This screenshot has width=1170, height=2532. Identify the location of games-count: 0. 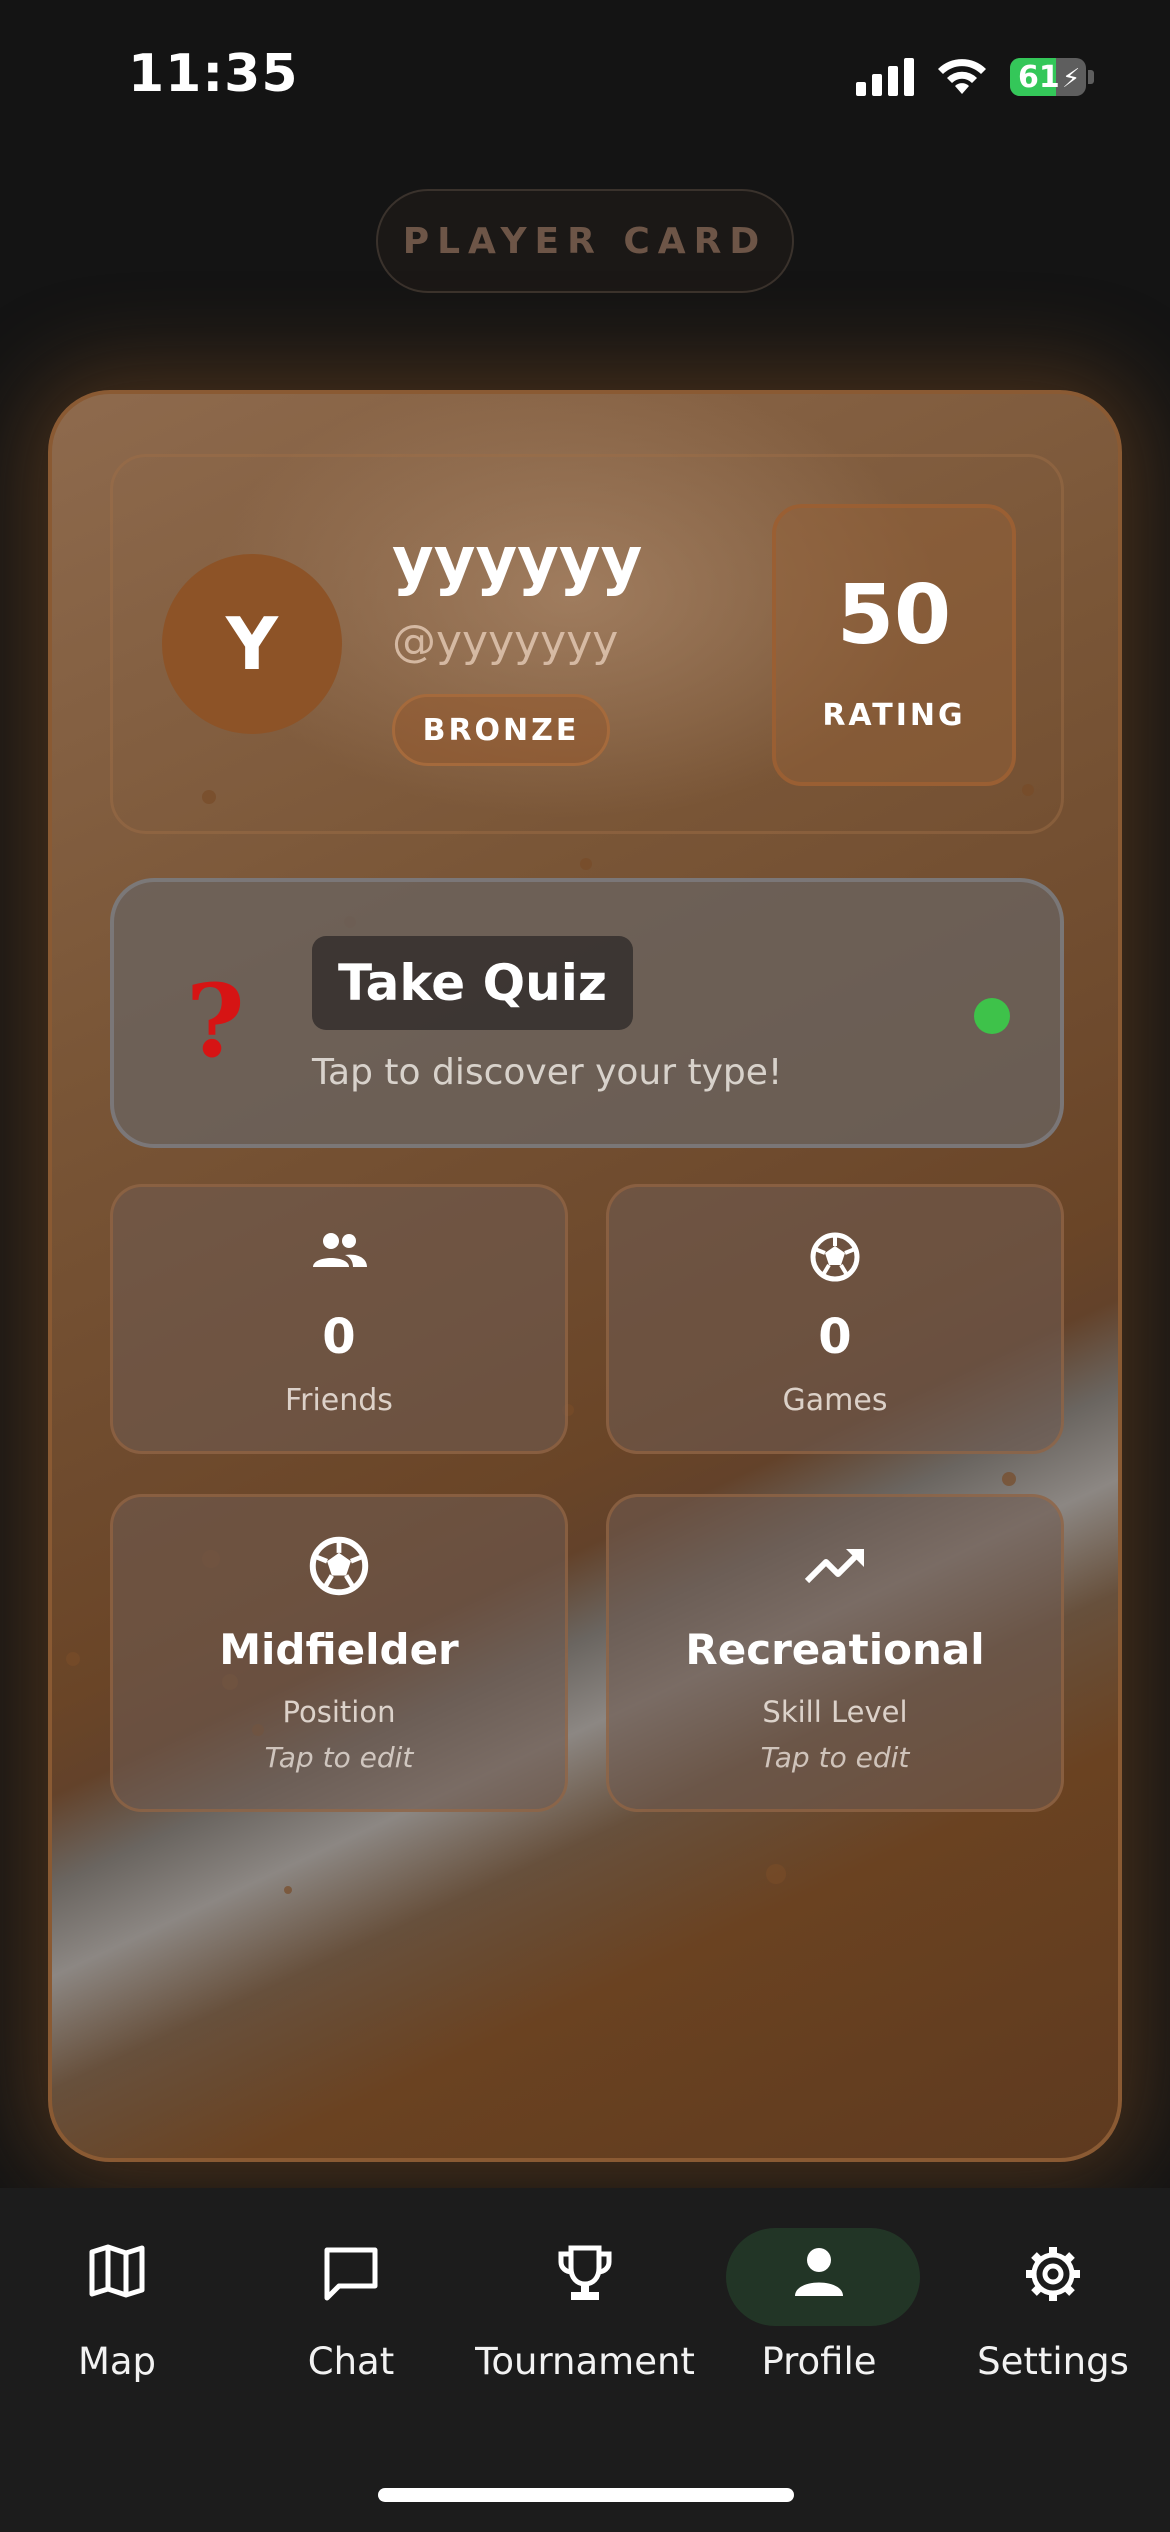
(835, 1337).